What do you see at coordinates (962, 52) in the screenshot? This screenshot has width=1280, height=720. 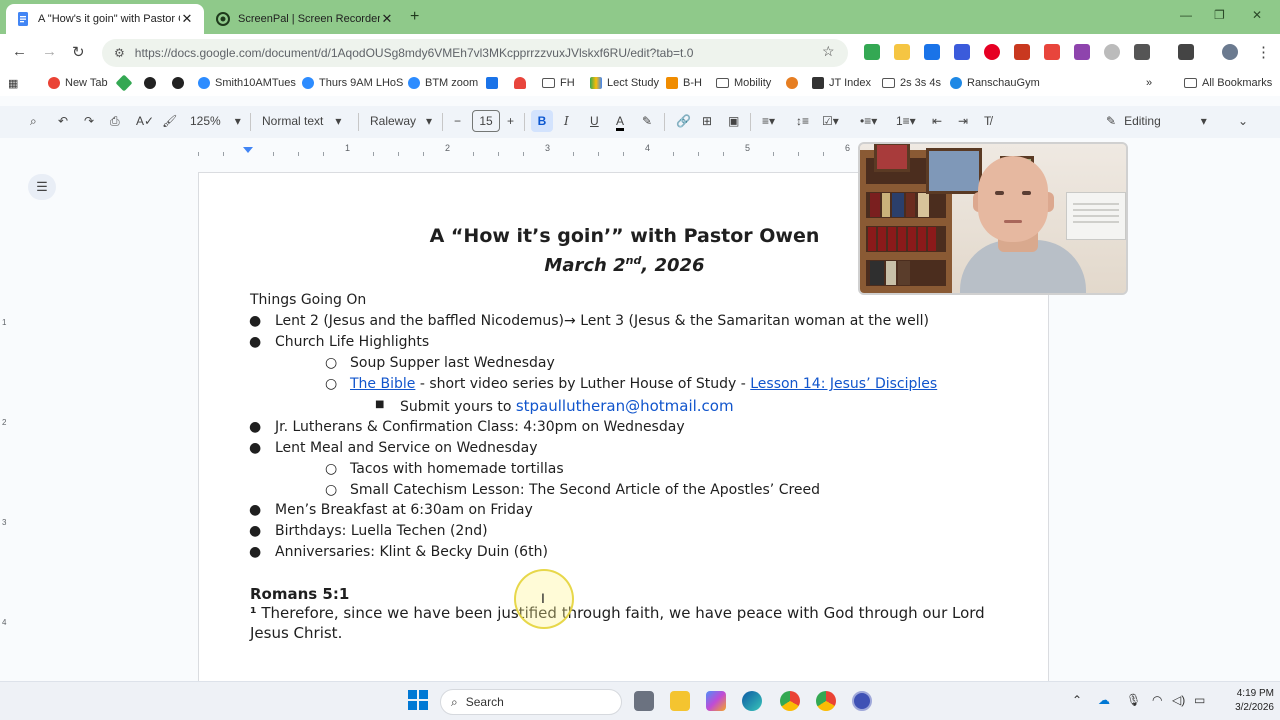 I see `reader-extension-icon` at bounding box center [962, 52].